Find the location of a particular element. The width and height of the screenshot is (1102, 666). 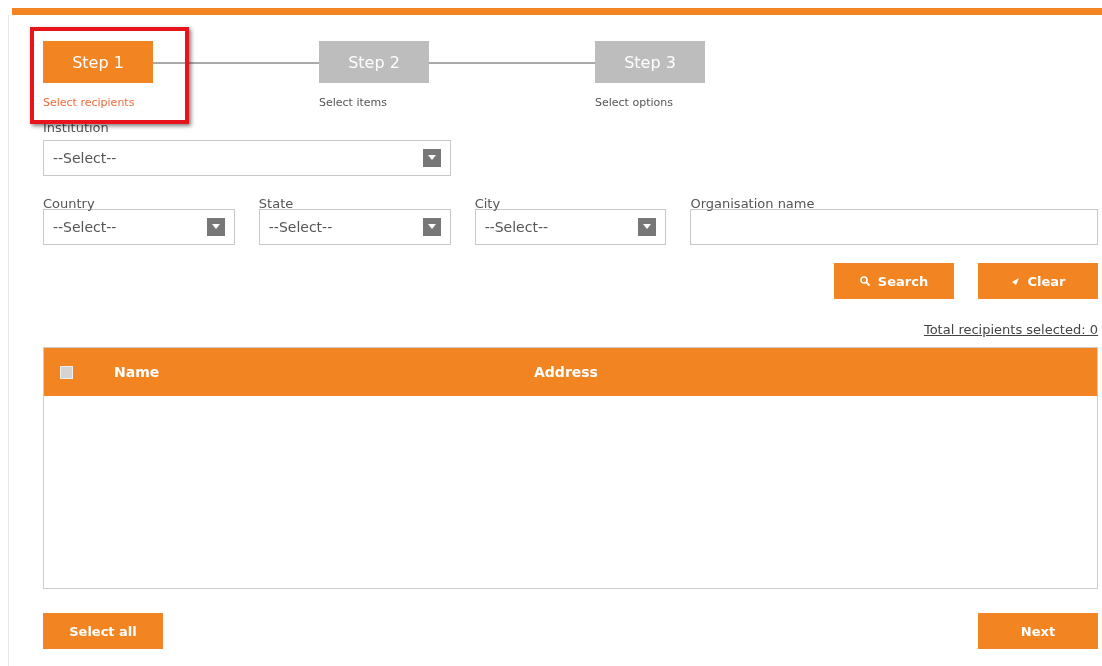

field-label: Organisation name is located at coordinates (752, 203).